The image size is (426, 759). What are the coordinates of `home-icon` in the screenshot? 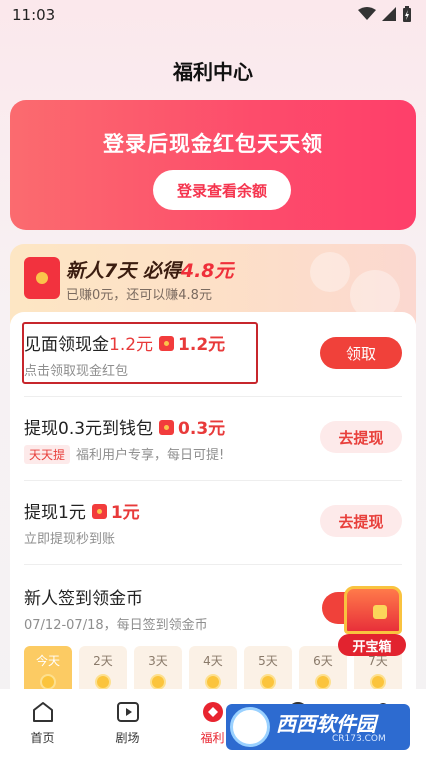 It's located at (43, 712).